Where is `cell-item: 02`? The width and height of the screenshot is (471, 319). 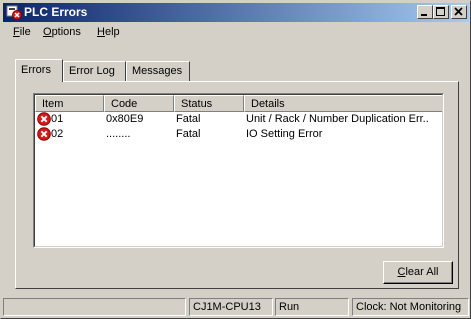
cell-item: 02 is located at coordinates (57, 134).